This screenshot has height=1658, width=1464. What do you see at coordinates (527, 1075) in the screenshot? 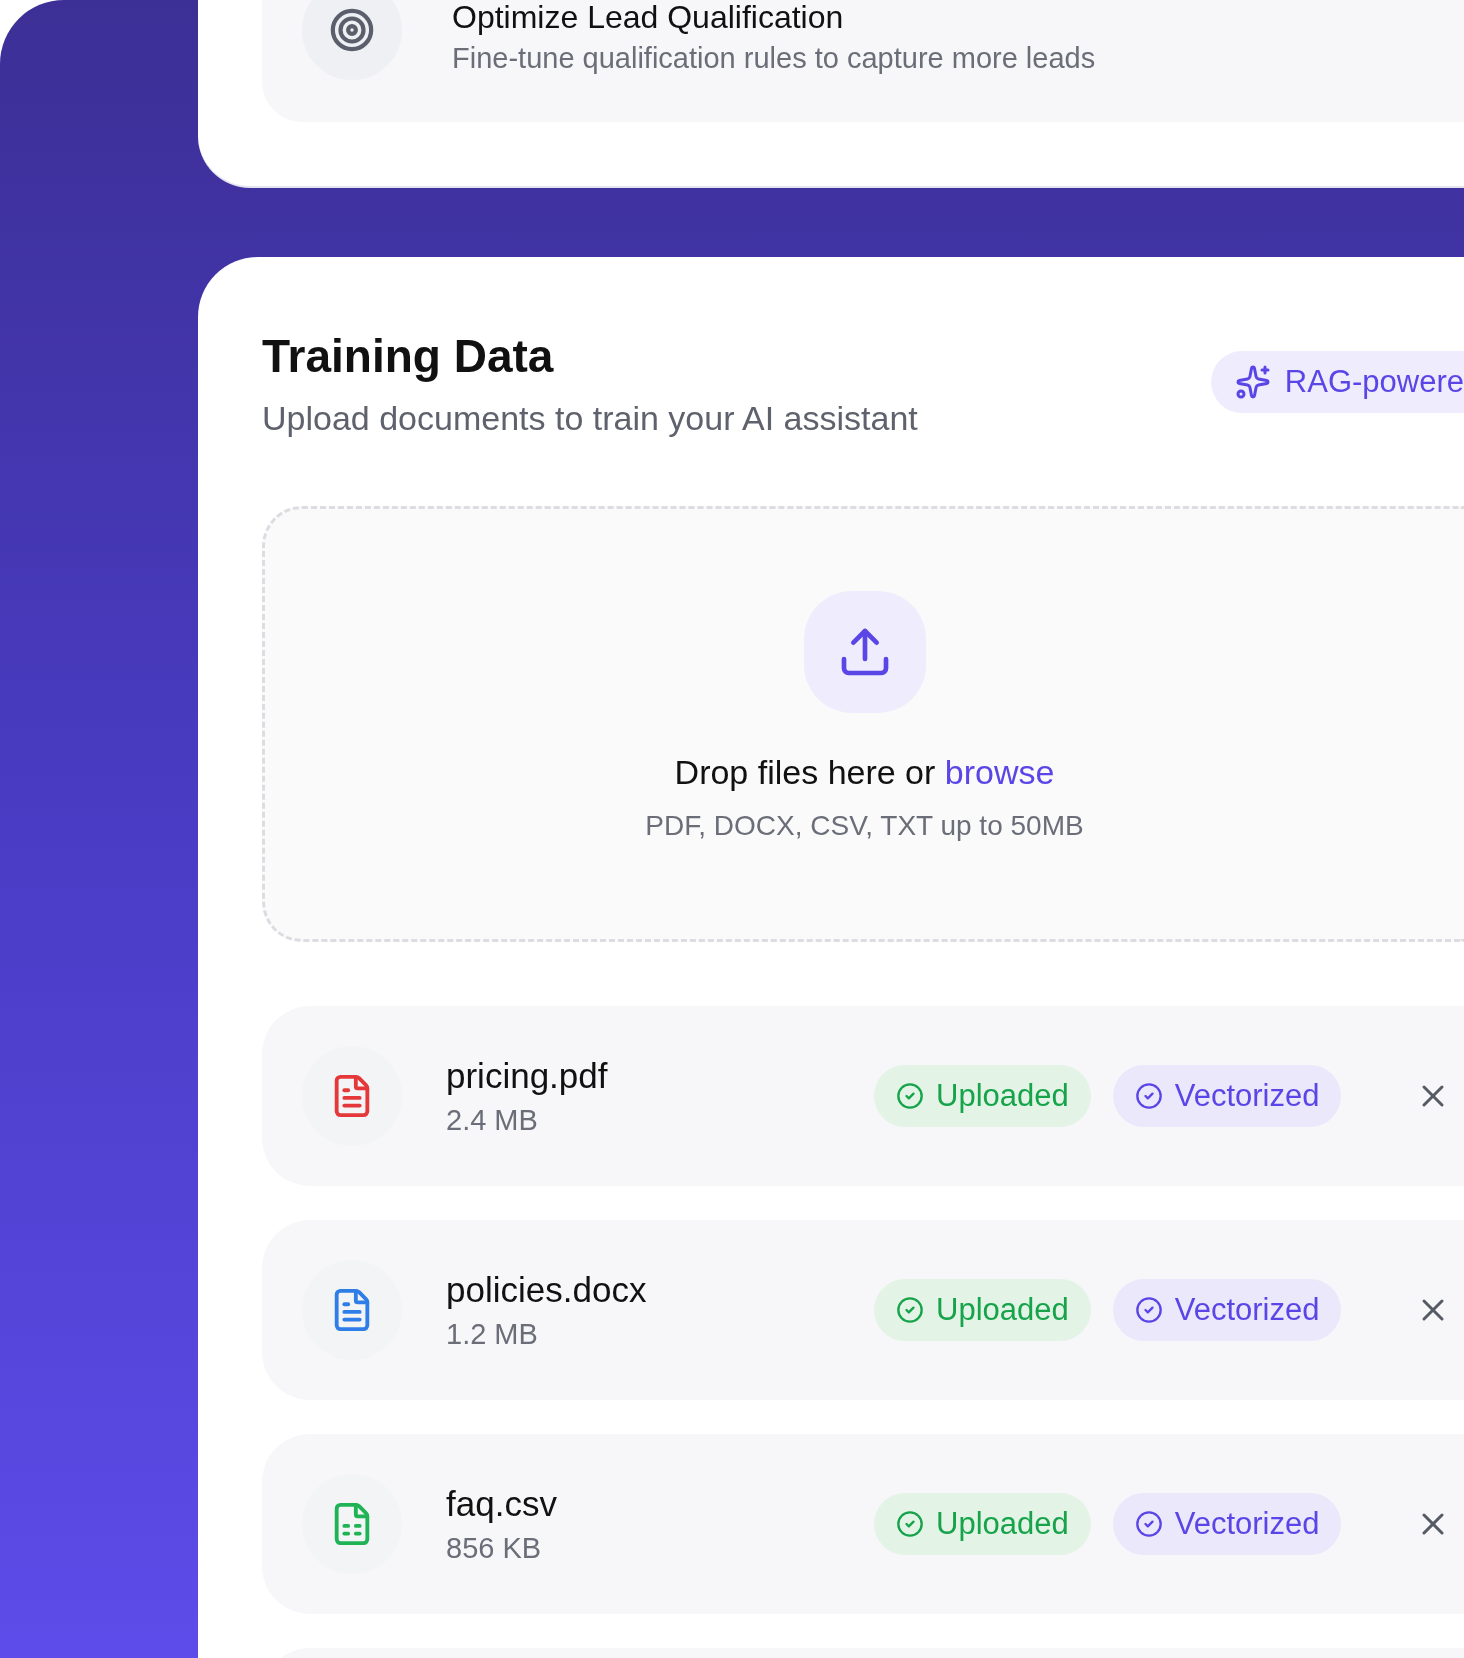
I see `file-name: pricing.pdf` at bounding box center [527, 1075].